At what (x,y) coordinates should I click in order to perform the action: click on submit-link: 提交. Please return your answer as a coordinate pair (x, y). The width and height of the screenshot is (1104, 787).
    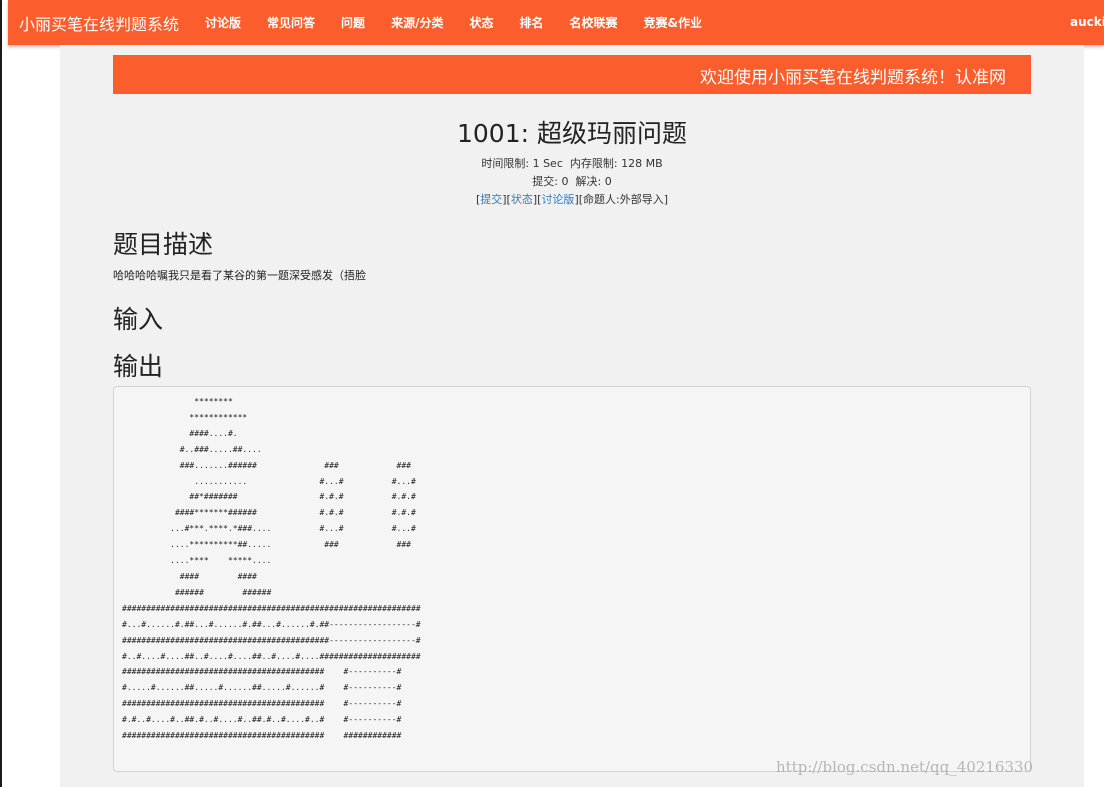
    Looking at the image, I should click on (491, 199).